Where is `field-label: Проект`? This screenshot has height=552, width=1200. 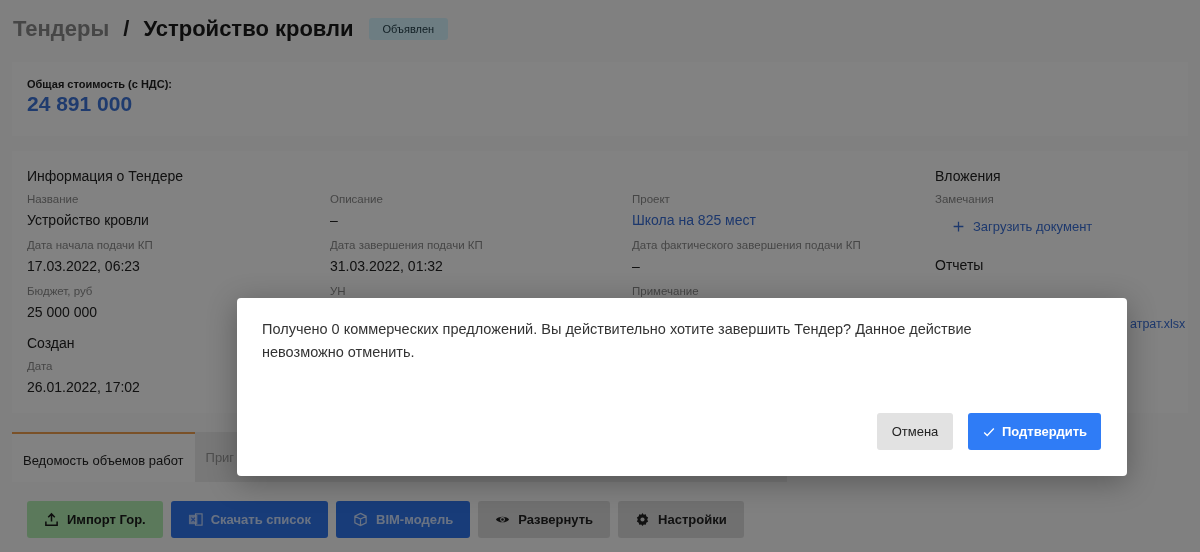 field-label: Проект is located at coordinates (651, 200).